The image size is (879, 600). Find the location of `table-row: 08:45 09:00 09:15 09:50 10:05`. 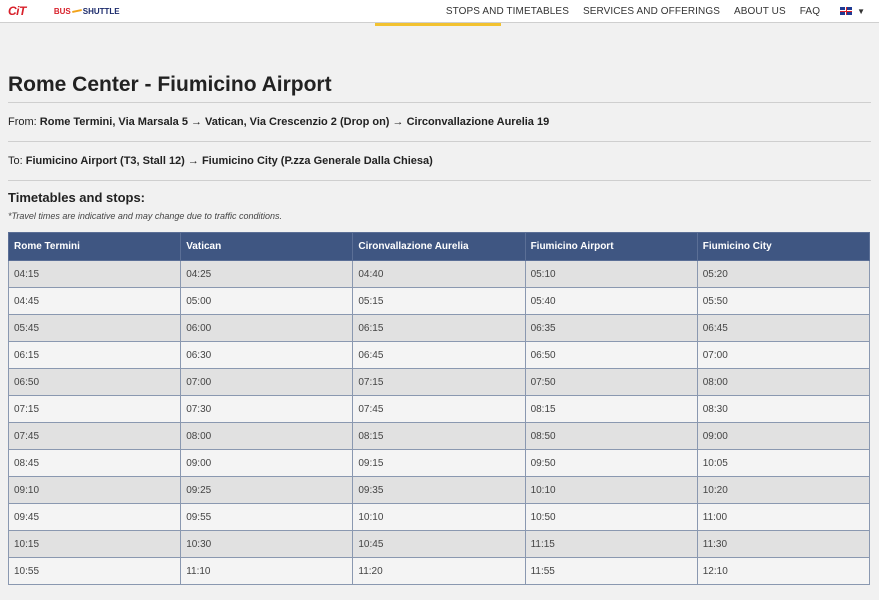

table-row: 08:45 09:00 09:15 09:50 10:05 is located at coordinates (439, 463).